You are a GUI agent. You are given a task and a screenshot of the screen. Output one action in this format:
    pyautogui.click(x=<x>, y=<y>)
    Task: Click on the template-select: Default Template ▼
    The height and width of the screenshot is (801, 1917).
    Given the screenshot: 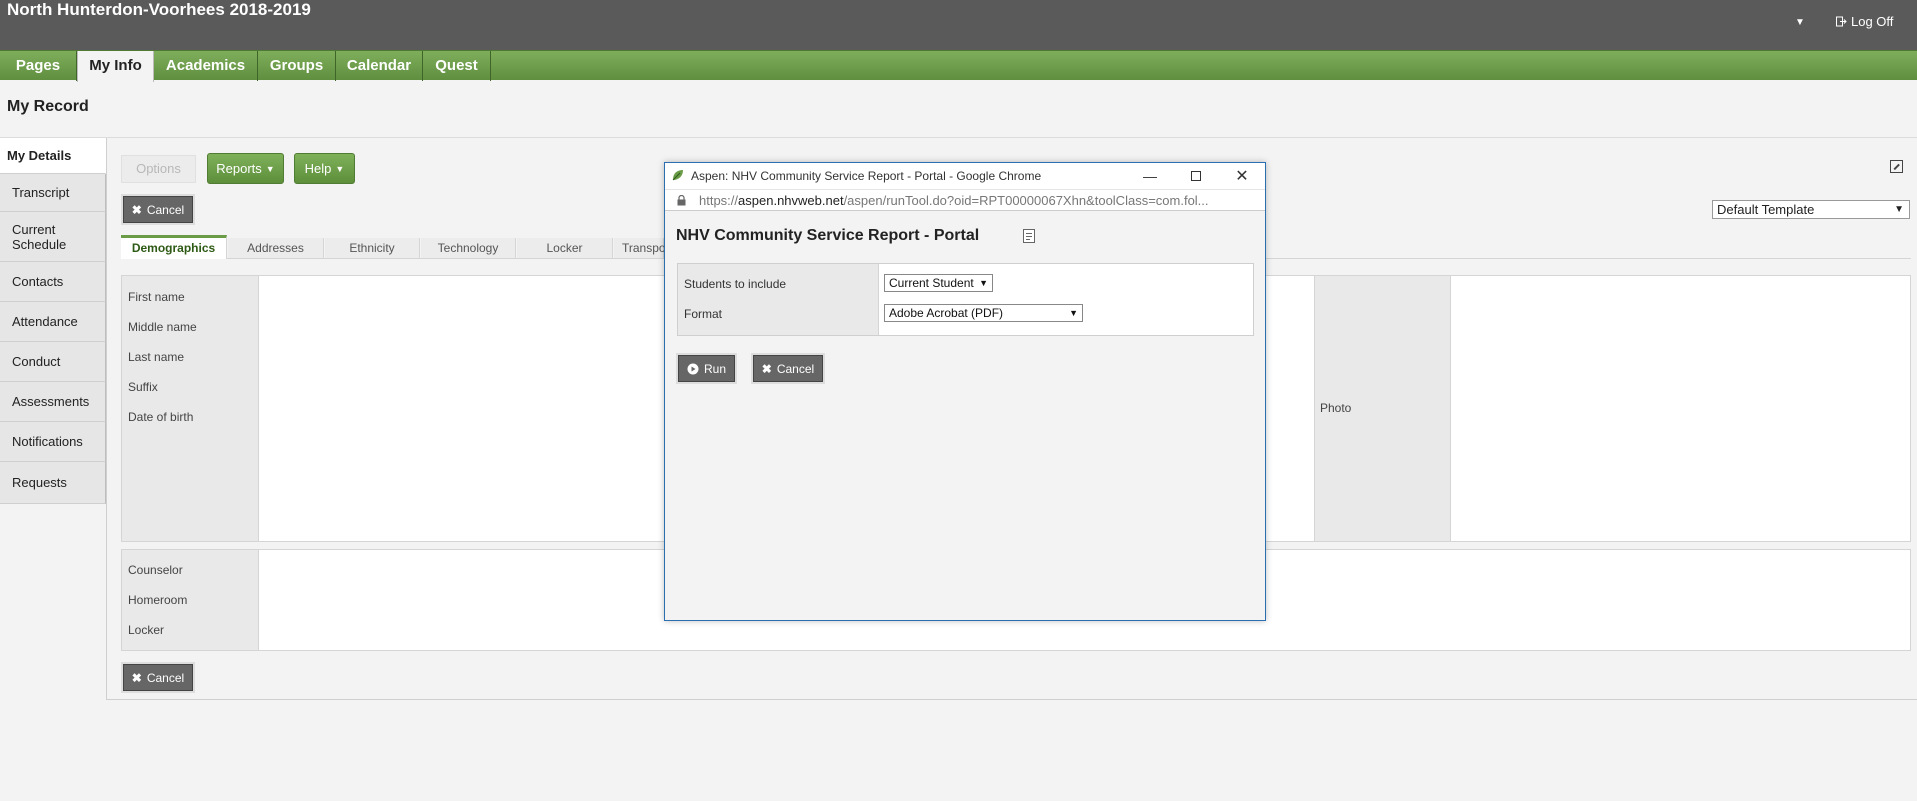 What is the action you would take?
    pyautogui.click(x=1811, y=209)
    